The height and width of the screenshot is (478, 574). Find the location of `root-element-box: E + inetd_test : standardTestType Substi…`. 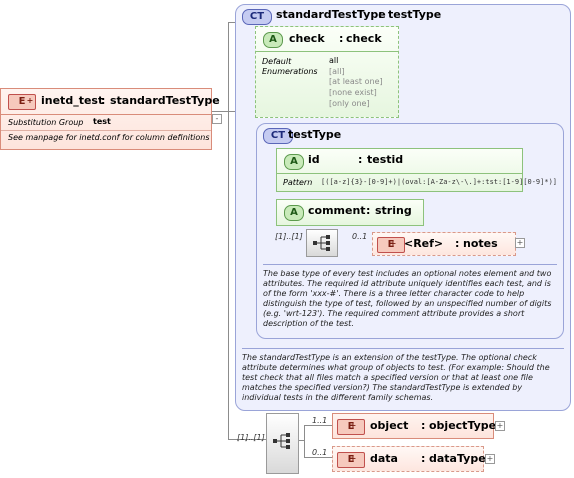

root-element-box: E + inetd_test : standardTestType Substi… is located at coordinates (110, 119).